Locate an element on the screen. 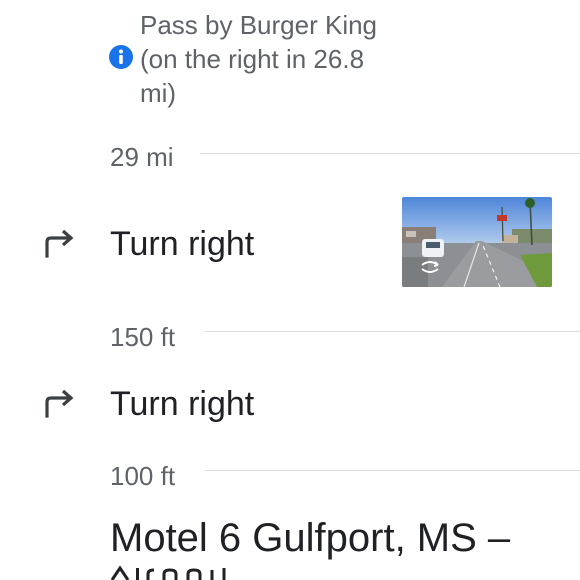 The height and width of the screenshot is (580, 580). landmark-note-line-1: Pass by Burger King is located at coordinates (259, 25).